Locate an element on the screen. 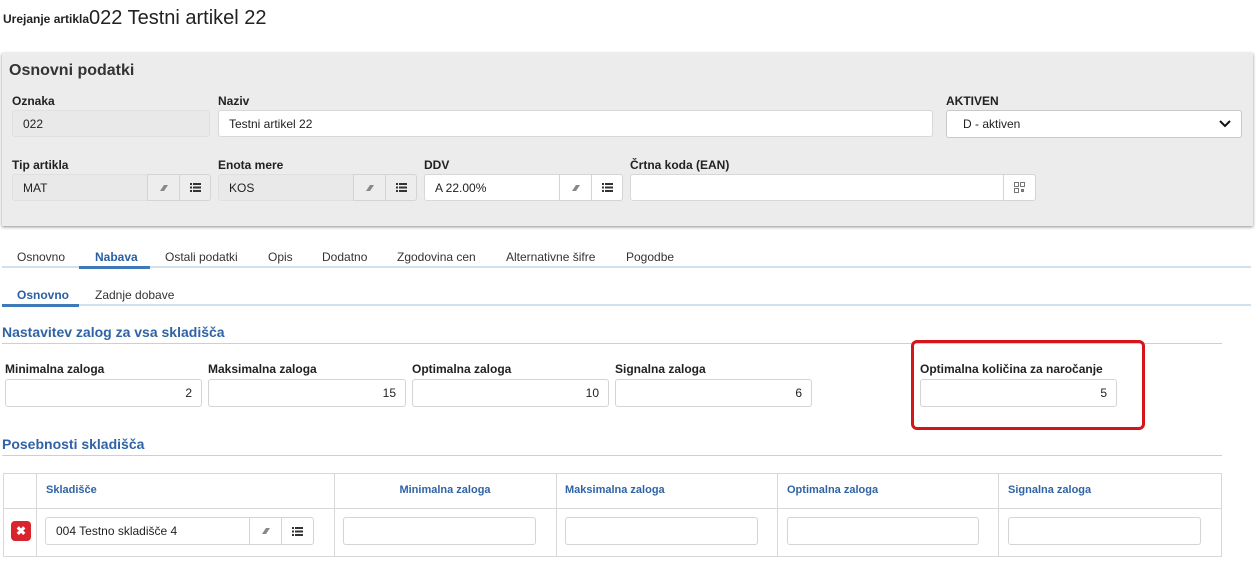 This screenshot has height=584, width=1258. barcode-button is located at coordinates (1019, 187).